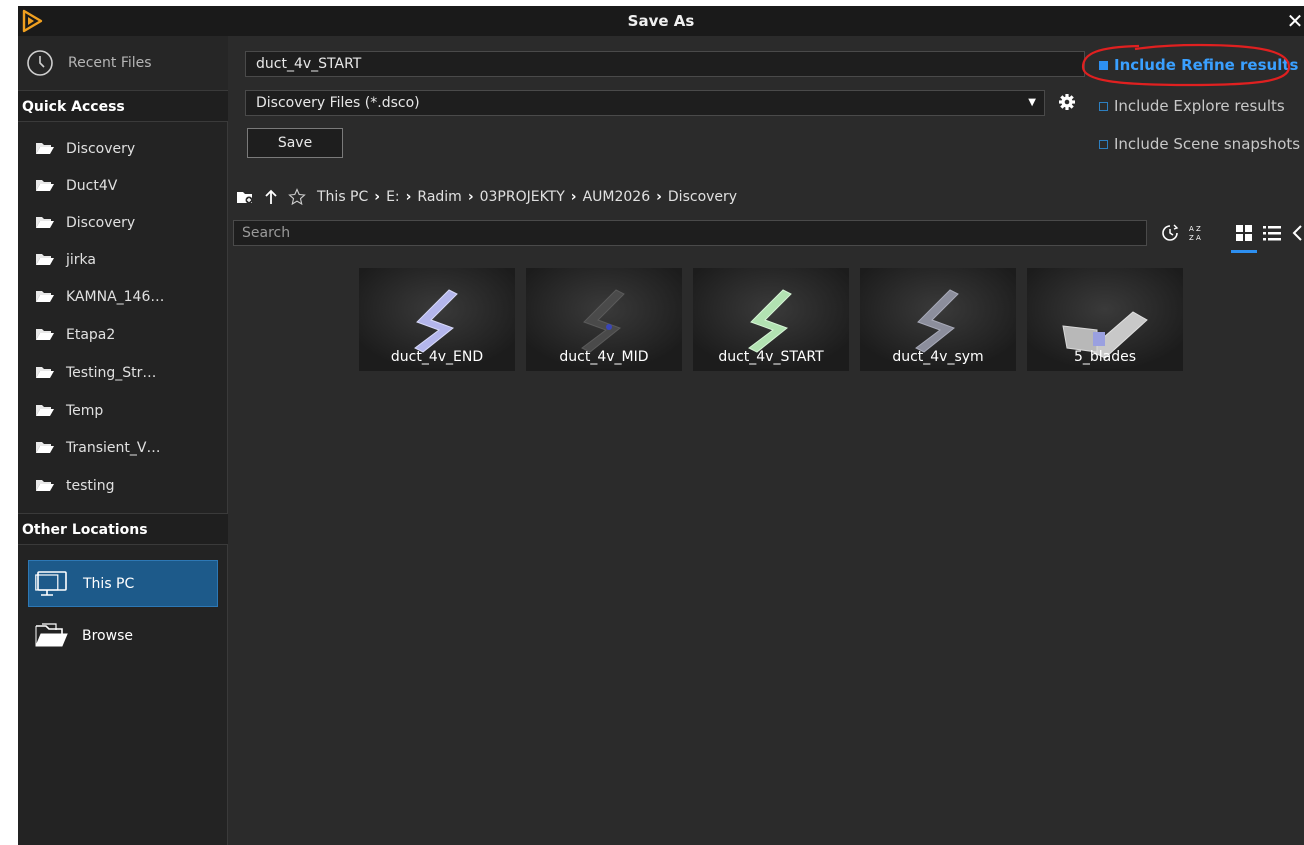 The width and height of the screenshot is (1304, 845). Describe the element at coordinates (702, 197) in the screenshot. I see `breadcrumb-discovery: Discovery` at that location.